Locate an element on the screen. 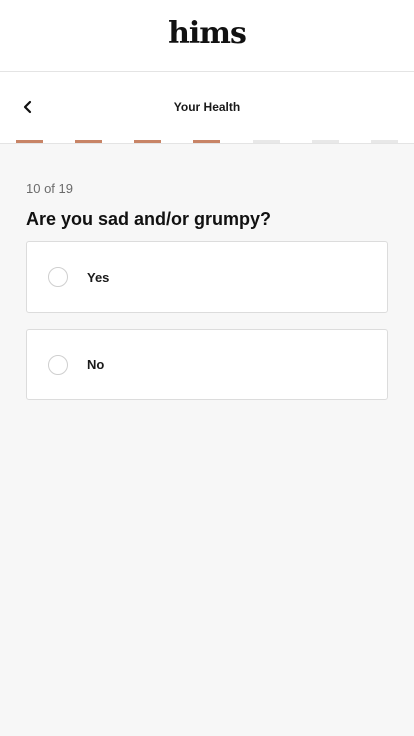  brand-logo: hims is located at coordinates (207, 33).